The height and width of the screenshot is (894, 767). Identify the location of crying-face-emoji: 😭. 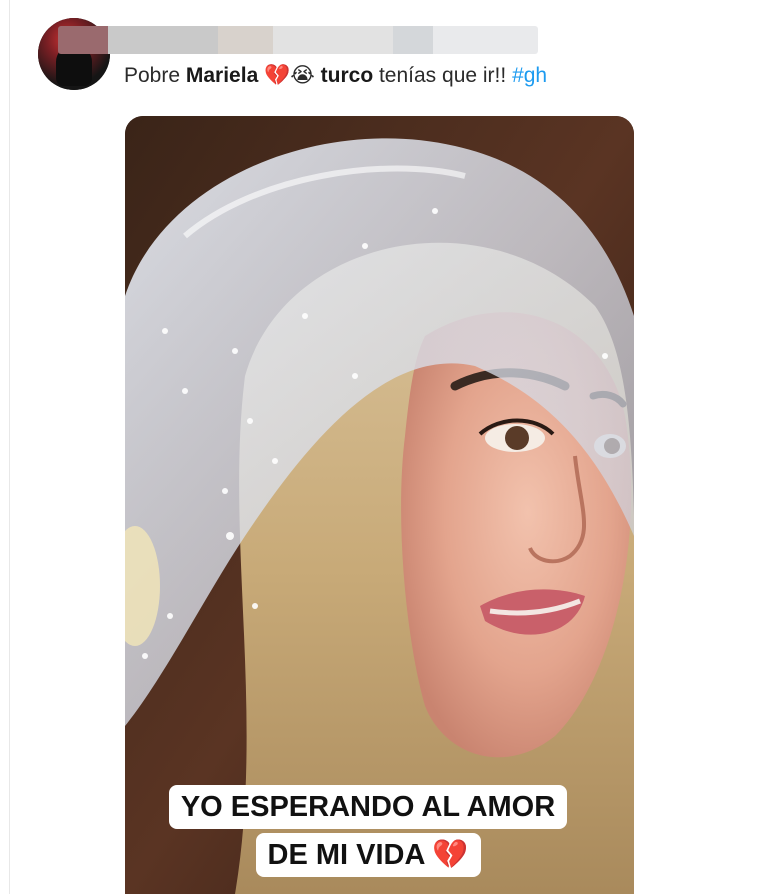
(302, 75).